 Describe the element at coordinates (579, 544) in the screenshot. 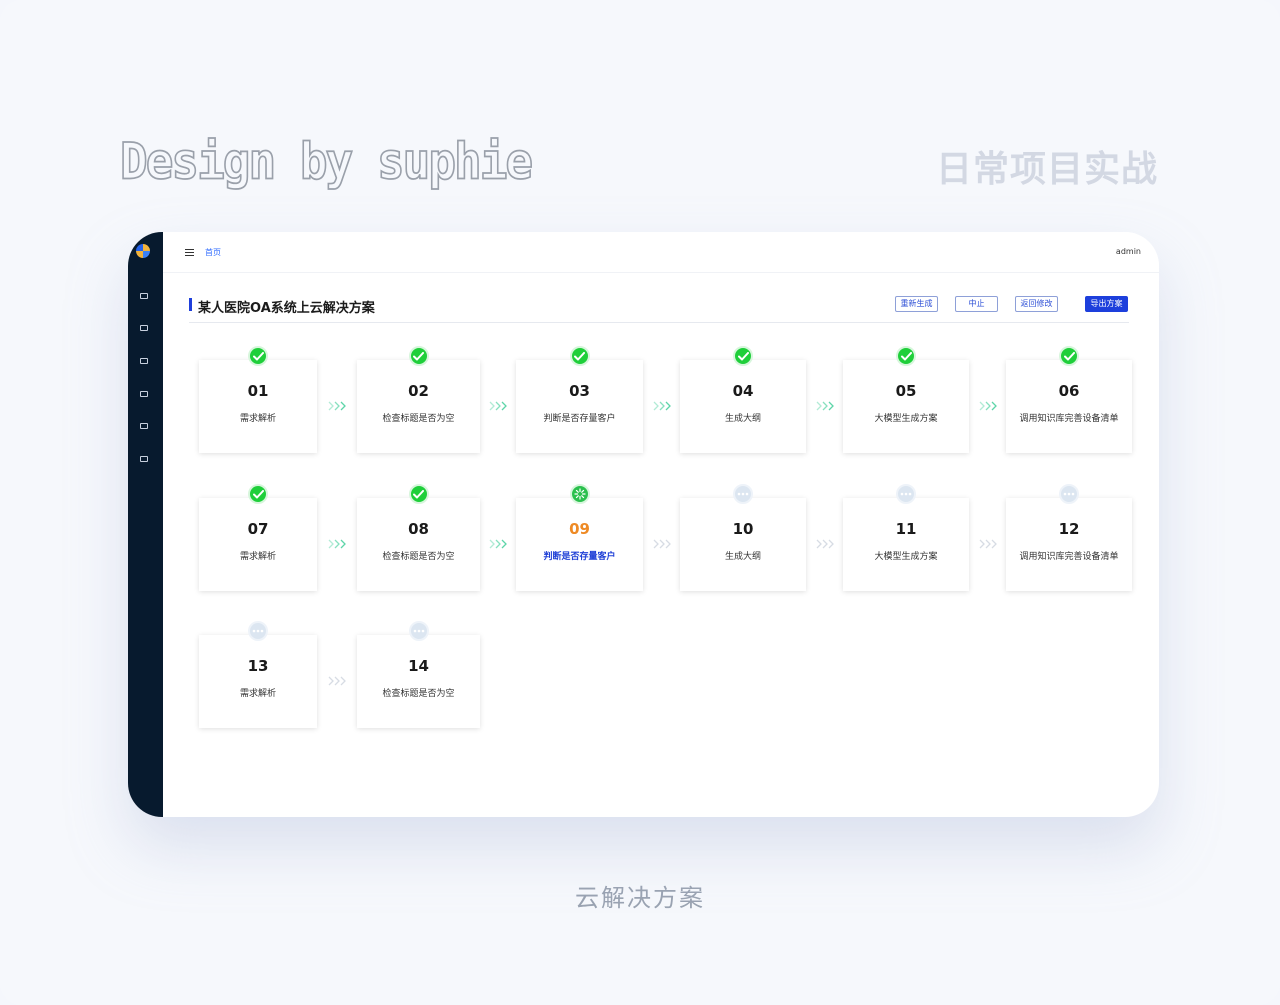

I see `step-card: 09 判断是否存量客户` at that location.